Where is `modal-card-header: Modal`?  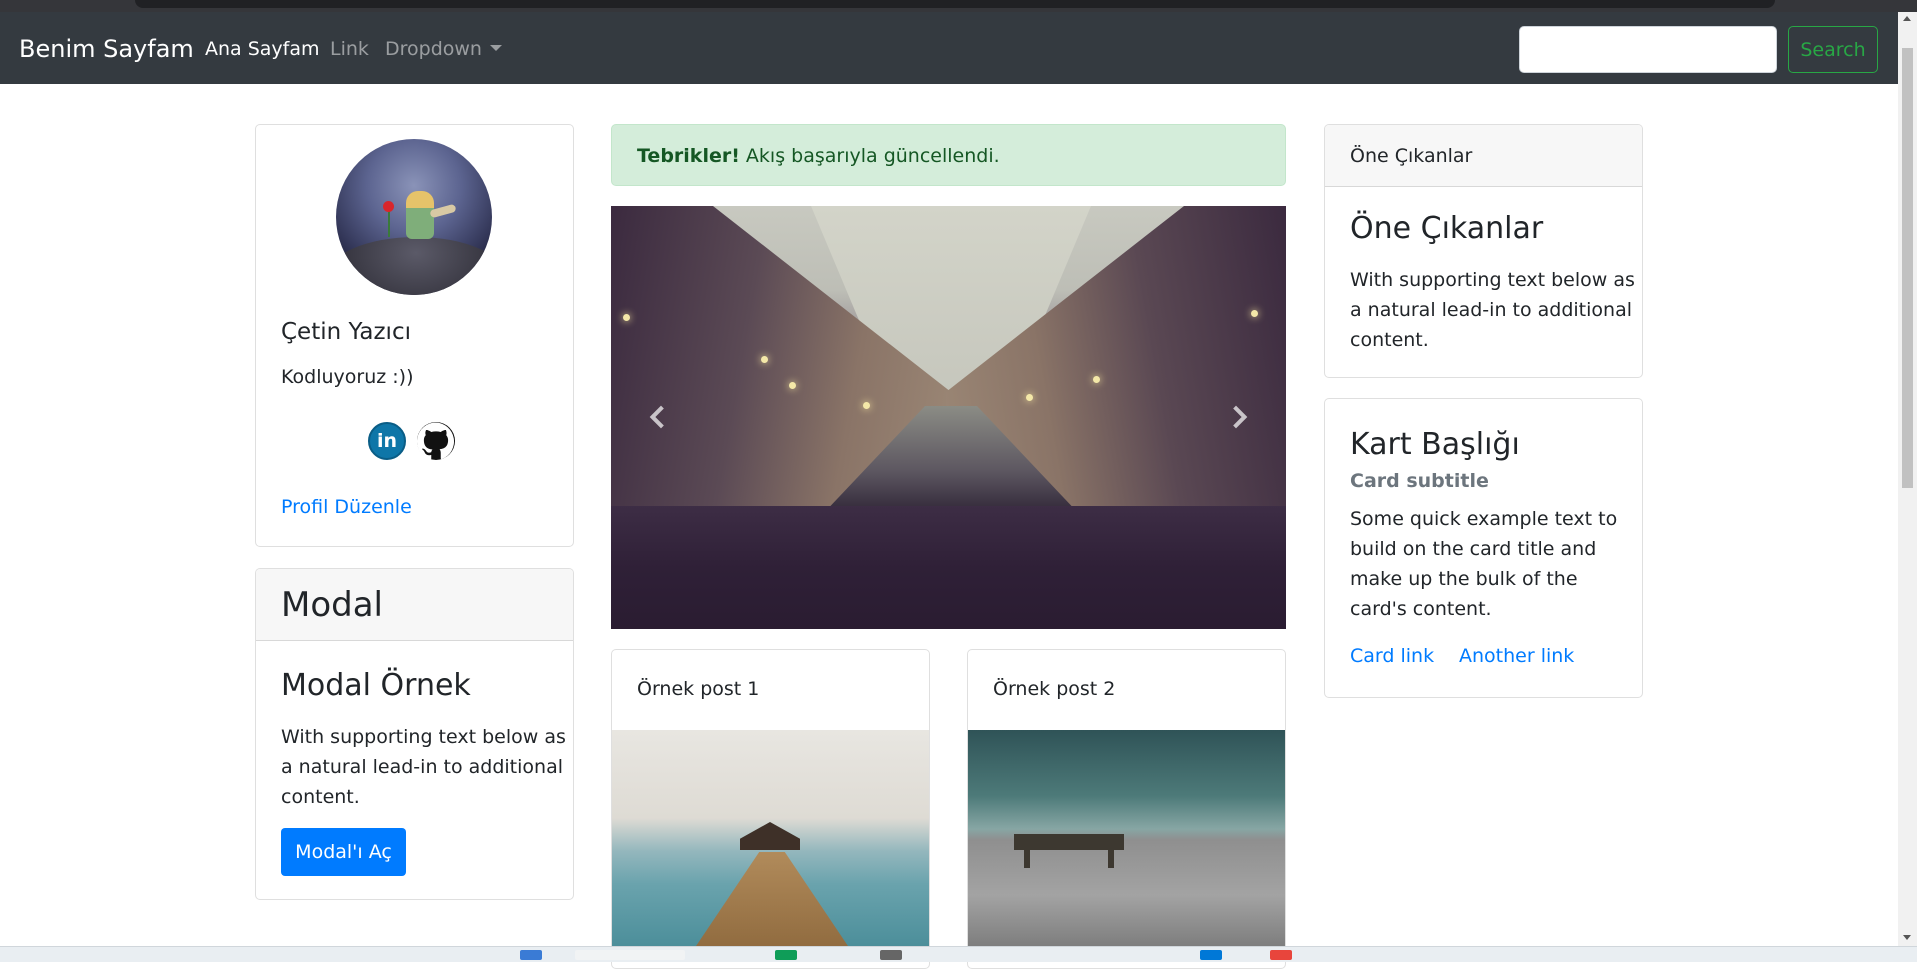 modal-card-header: Modal is located at coordinates (414, 605).